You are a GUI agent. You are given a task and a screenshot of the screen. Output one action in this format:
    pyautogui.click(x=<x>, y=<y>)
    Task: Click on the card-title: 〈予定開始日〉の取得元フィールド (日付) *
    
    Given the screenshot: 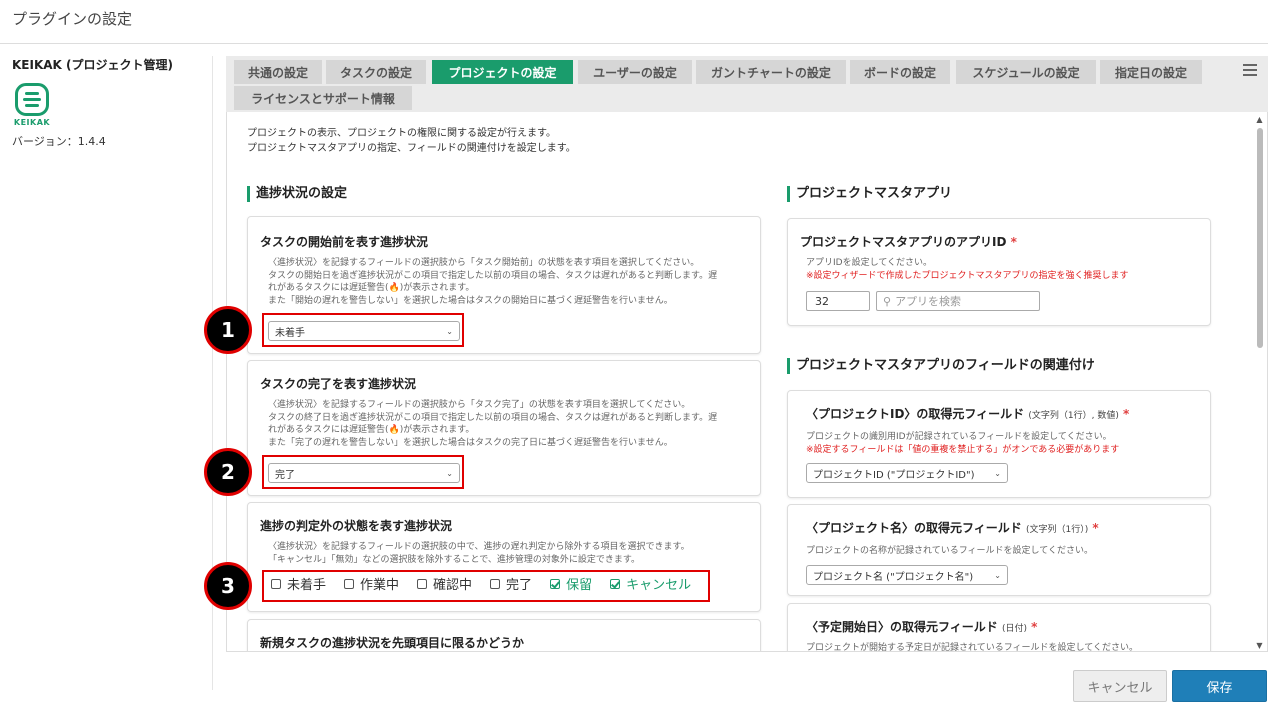 What is the action you would take?
    pyautogui.click(x=922, y=627)
    